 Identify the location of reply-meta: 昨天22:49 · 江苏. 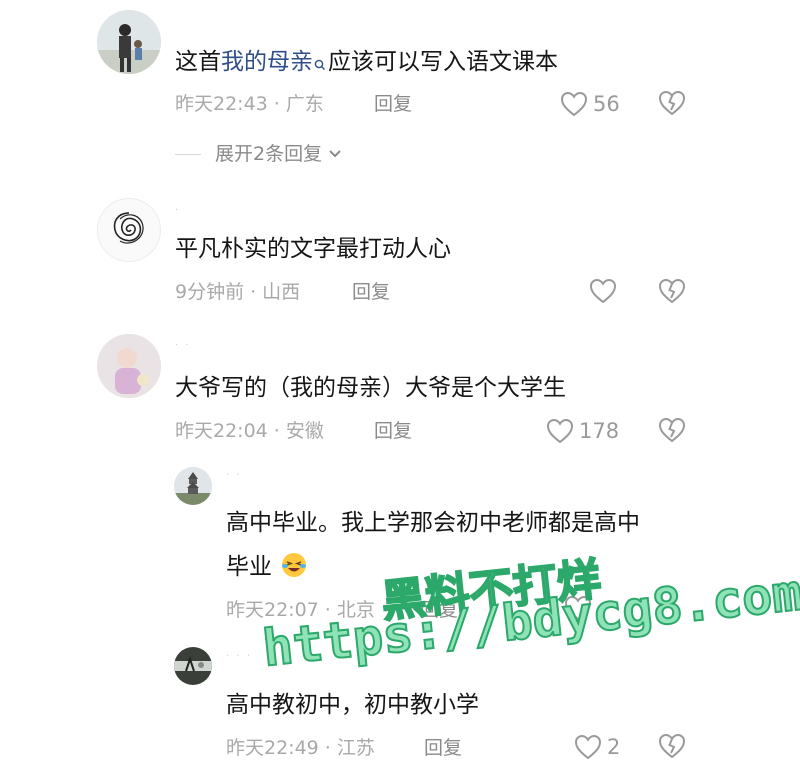
(300, 748).